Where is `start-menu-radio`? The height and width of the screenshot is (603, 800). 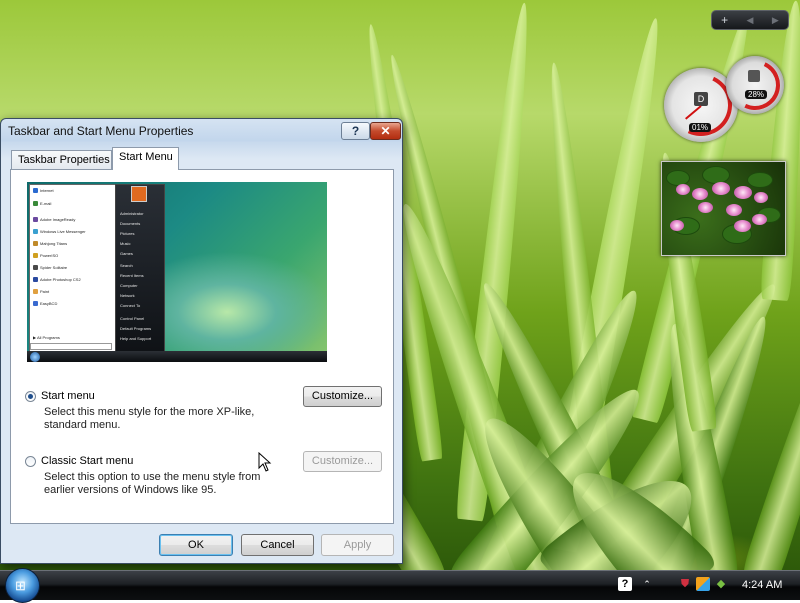 start-menu-radio is located at coordinates (30, 396).